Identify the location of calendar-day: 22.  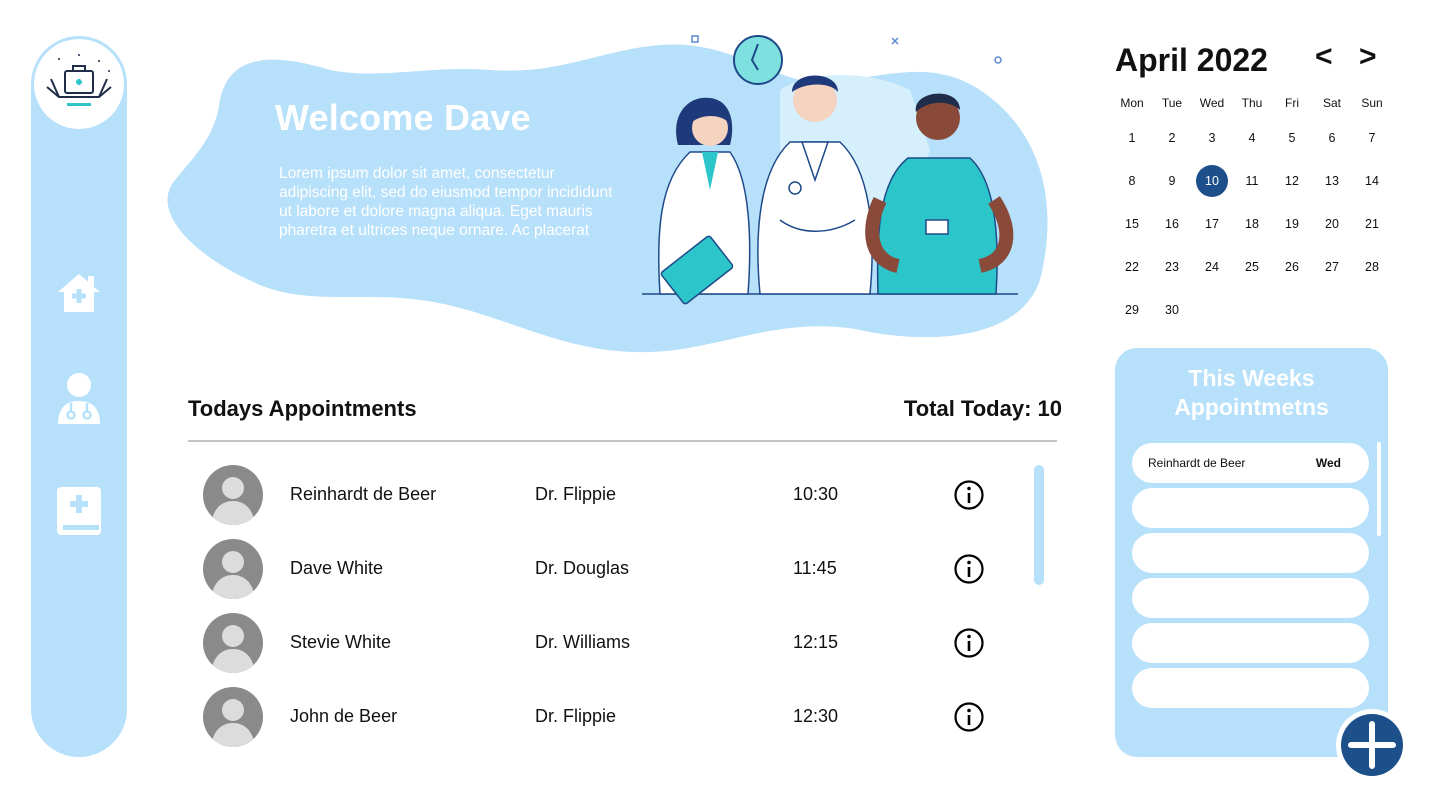
(1132, 267).